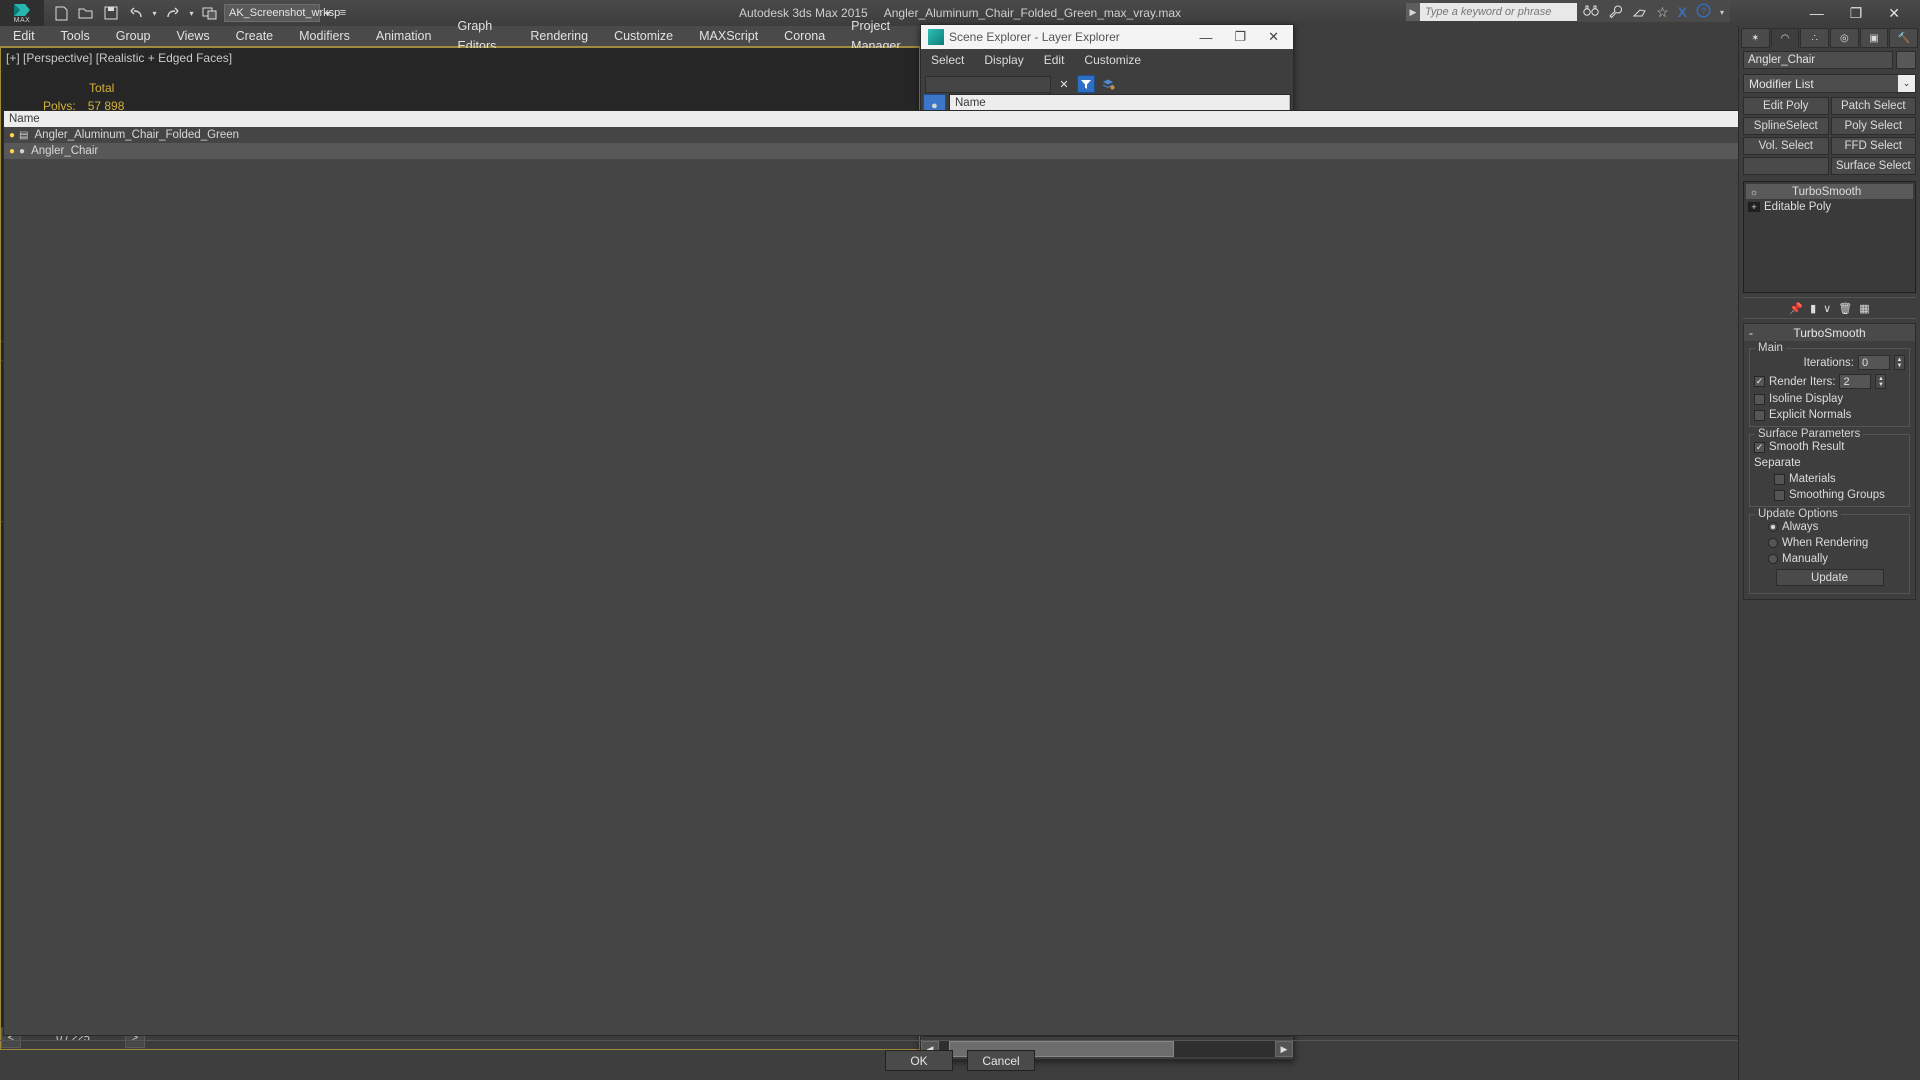 Image resolution: width=1920 pixels, height=1080 pixels. I want to click on materials-checkbox, so click(1779, 479).